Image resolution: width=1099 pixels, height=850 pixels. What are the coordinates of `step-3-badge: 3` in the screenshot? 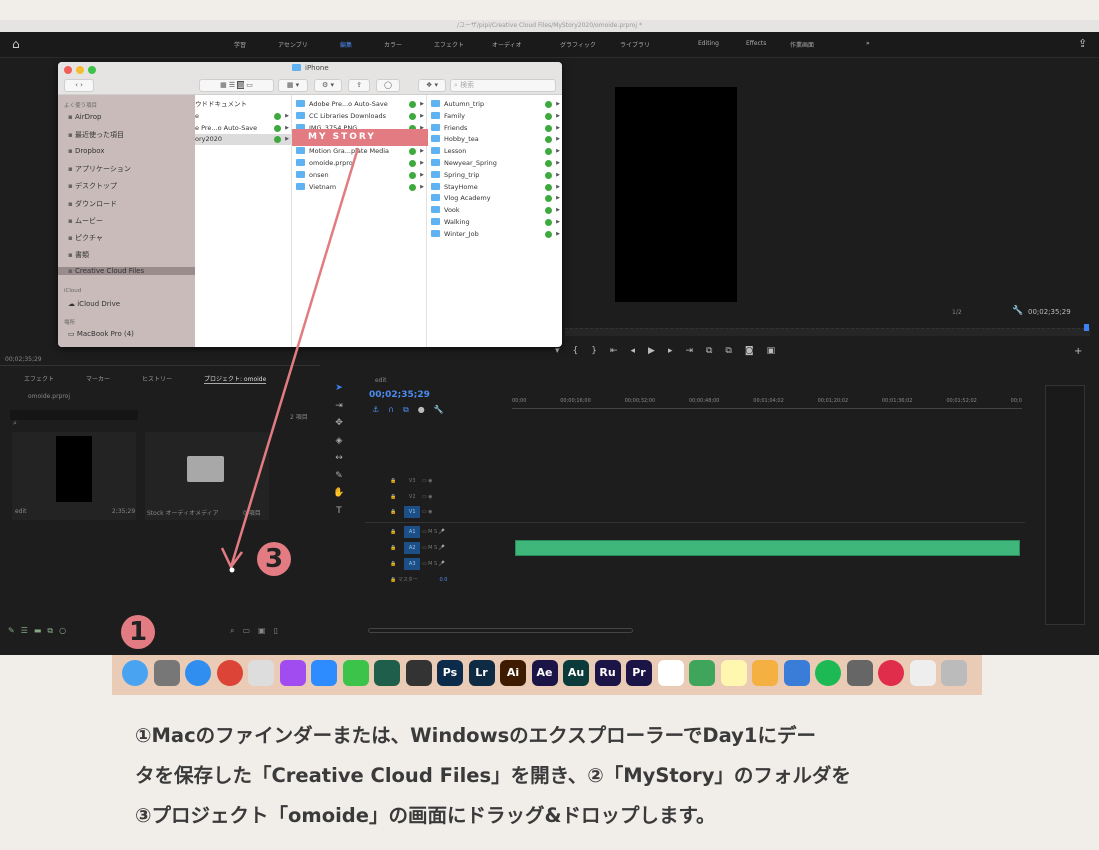 It's located at (274, 559).